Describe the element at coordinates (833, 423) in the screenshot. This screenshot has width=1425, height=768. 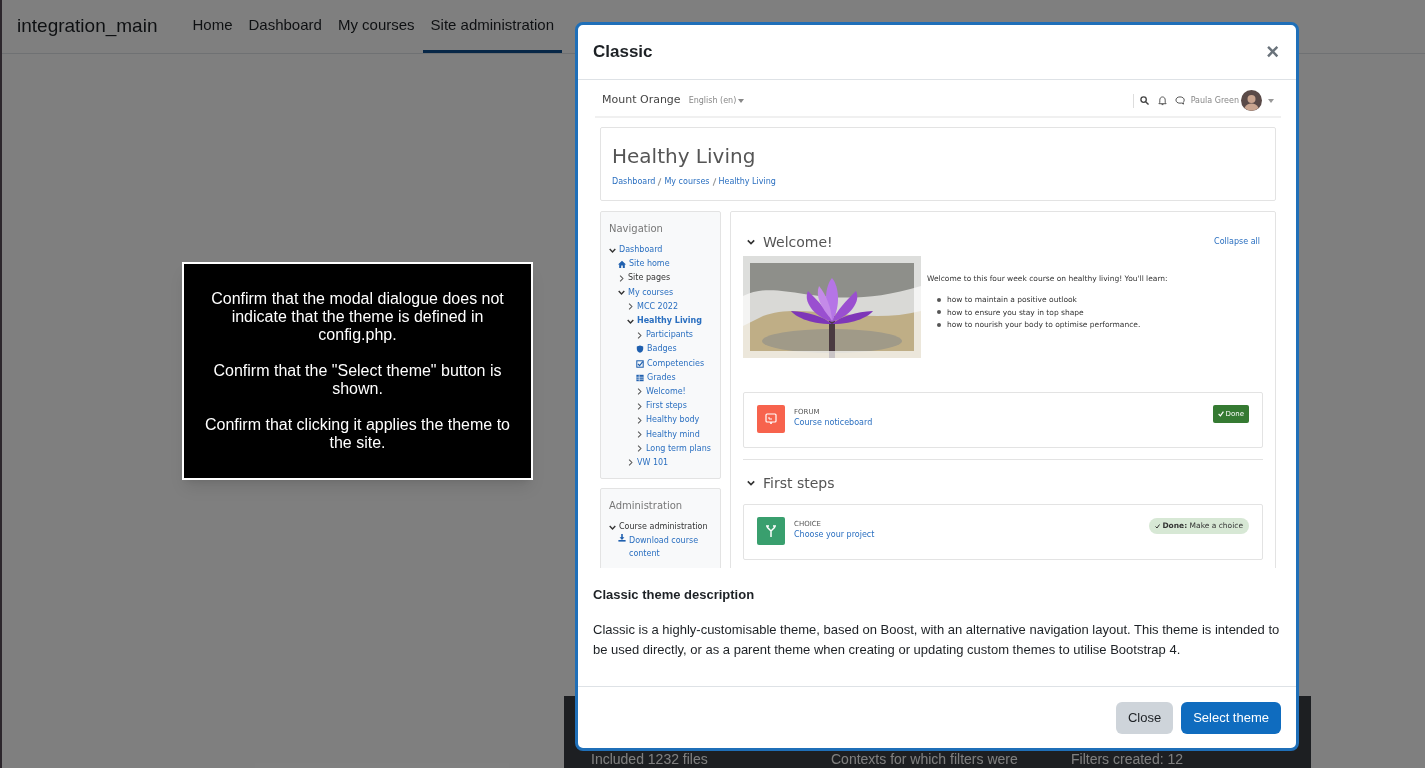
I see `activity-link: Course noticeboard` at that location.